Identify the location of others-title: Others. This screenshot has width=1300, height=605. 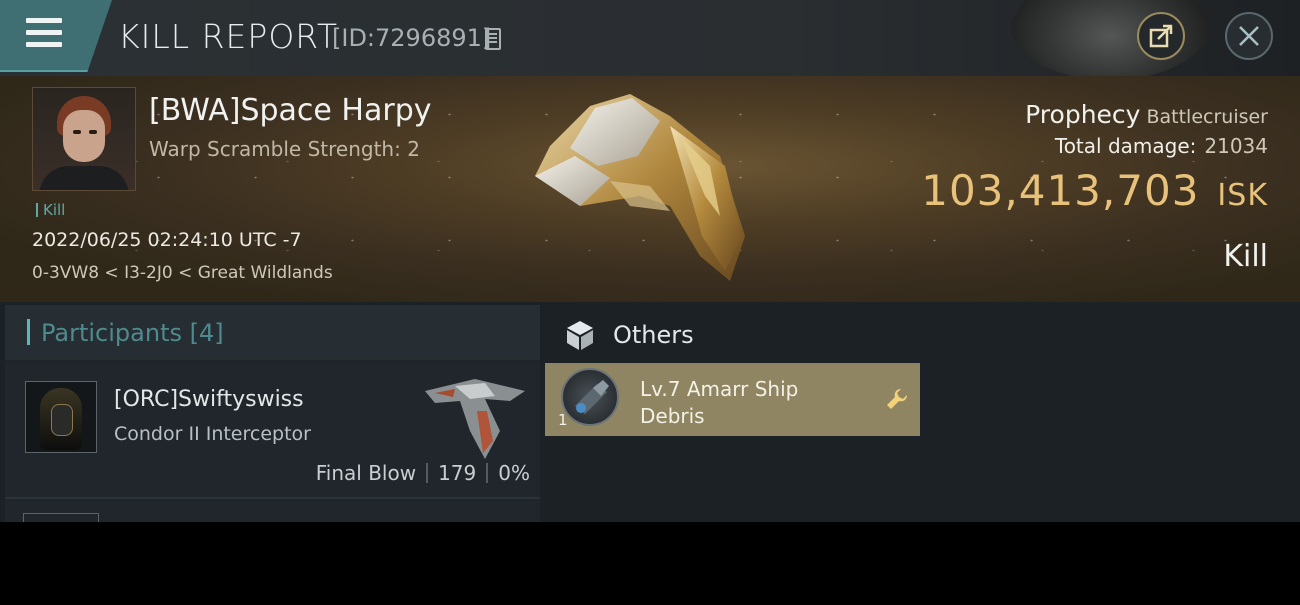
(653, 335).